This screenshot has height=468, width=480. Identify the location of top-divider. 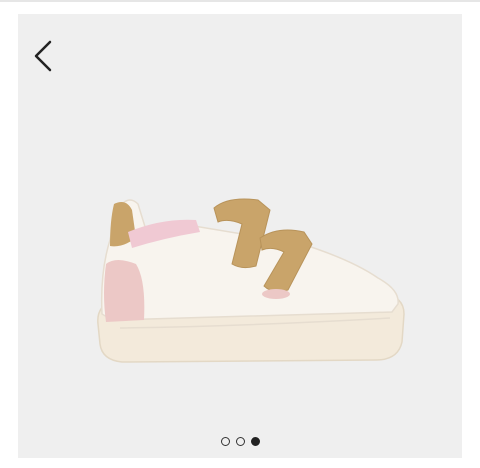
(240, 1).